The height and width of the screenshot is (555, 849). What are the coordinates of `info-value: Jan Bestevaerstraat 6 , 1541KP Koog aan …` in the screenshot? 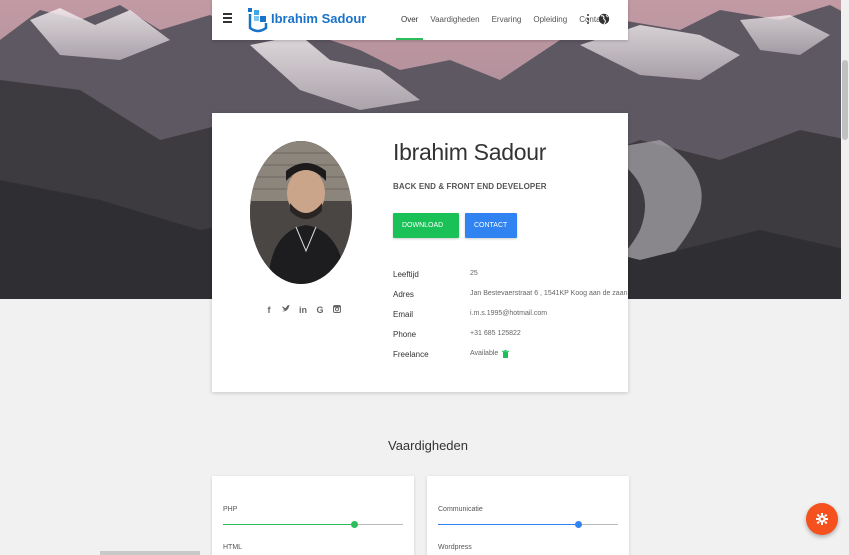 It's located at (549, 293).